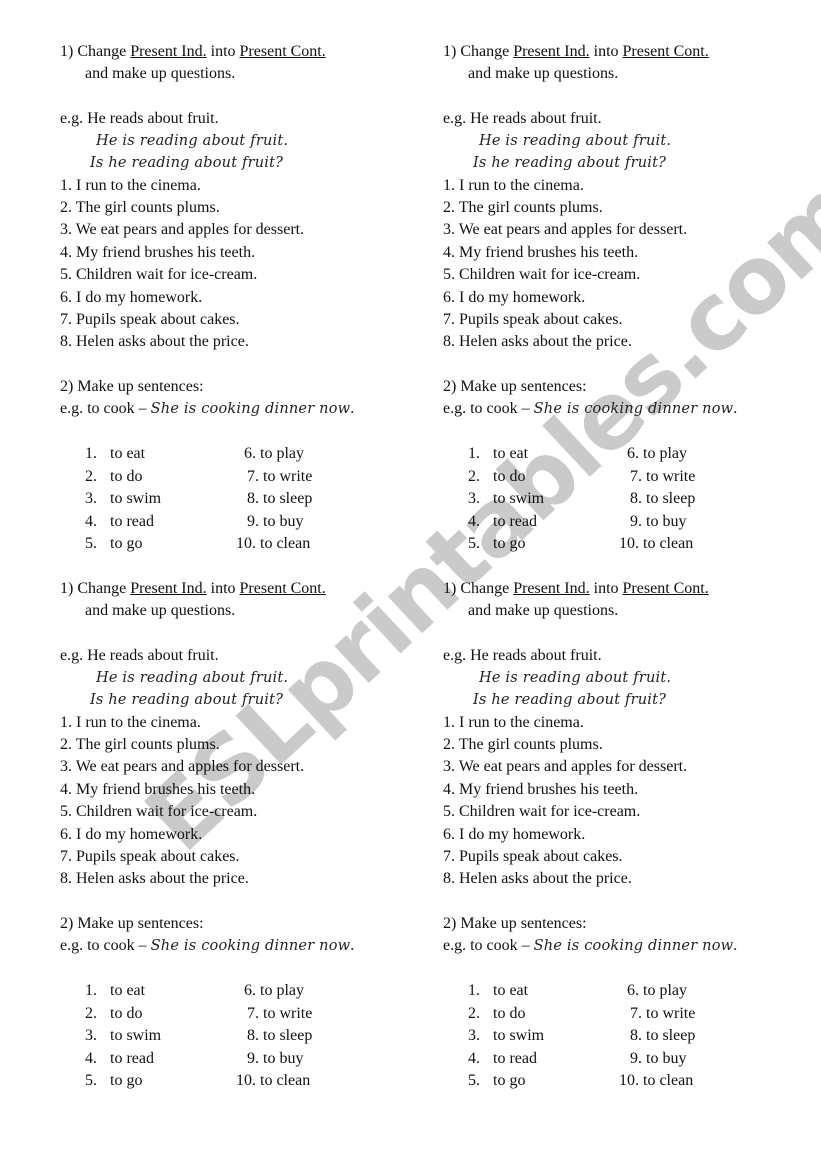 The width and height of the screenshot is (821, 1169). I want to click on verb-item: to swim, so click(136, 498).